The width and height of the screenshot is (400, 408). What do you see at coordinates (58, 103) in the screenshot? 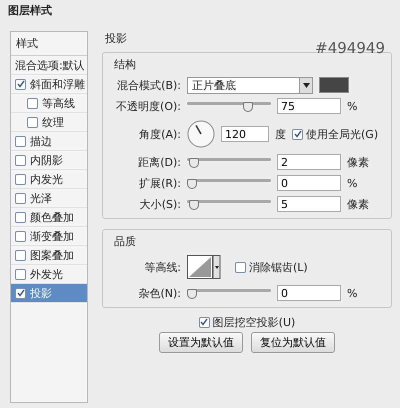
I see `item-label: 等高线` at bounding box center [58, 103].